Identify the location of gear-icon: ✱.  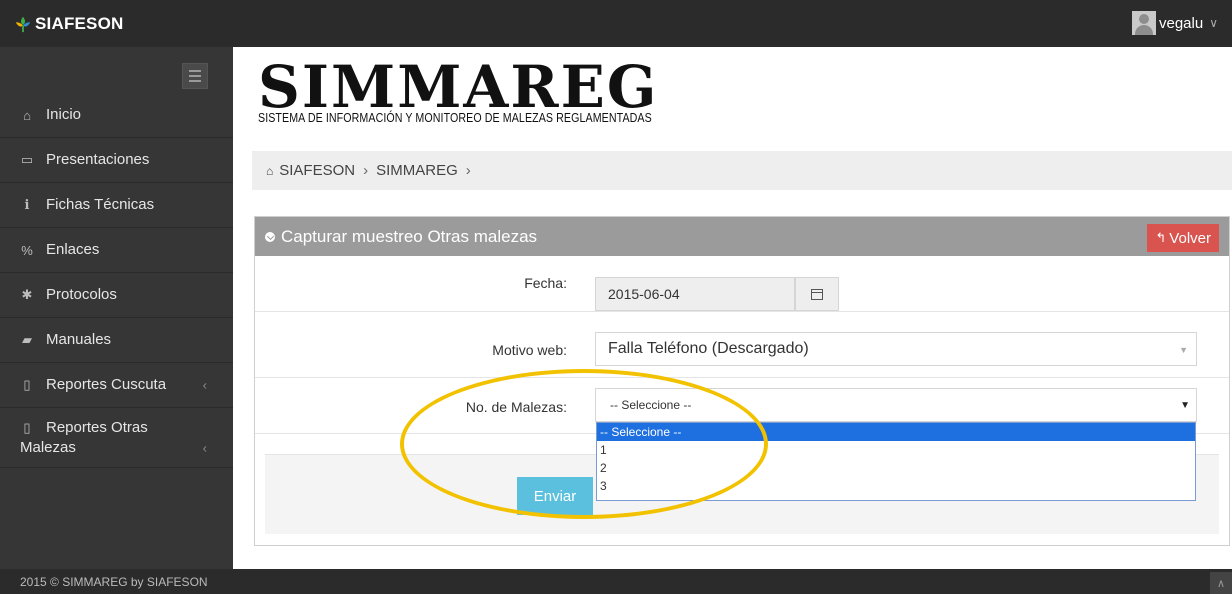
(27, 294).